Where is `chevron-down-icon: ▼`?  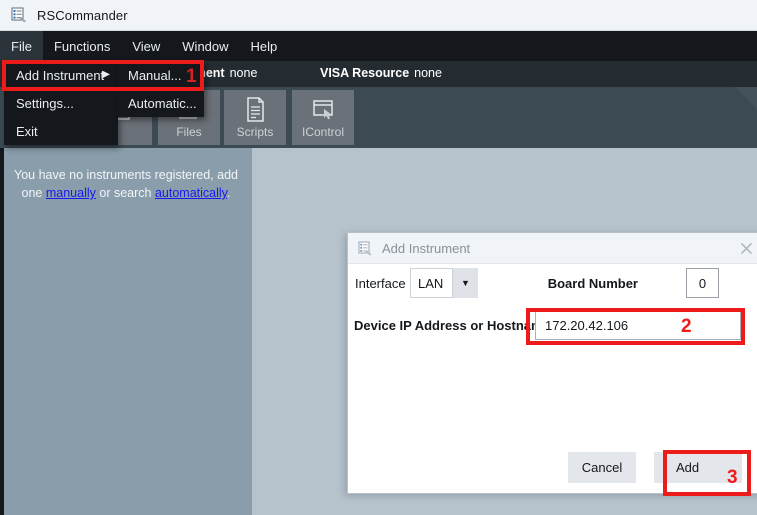
chevron-down-icon: ▼ is located at coordinates (465, 283).